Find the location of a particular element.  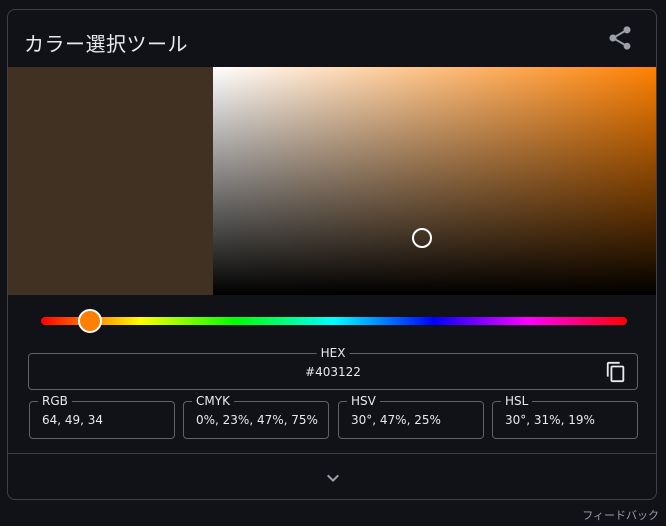

share-button is located at coordinates (620, 38).